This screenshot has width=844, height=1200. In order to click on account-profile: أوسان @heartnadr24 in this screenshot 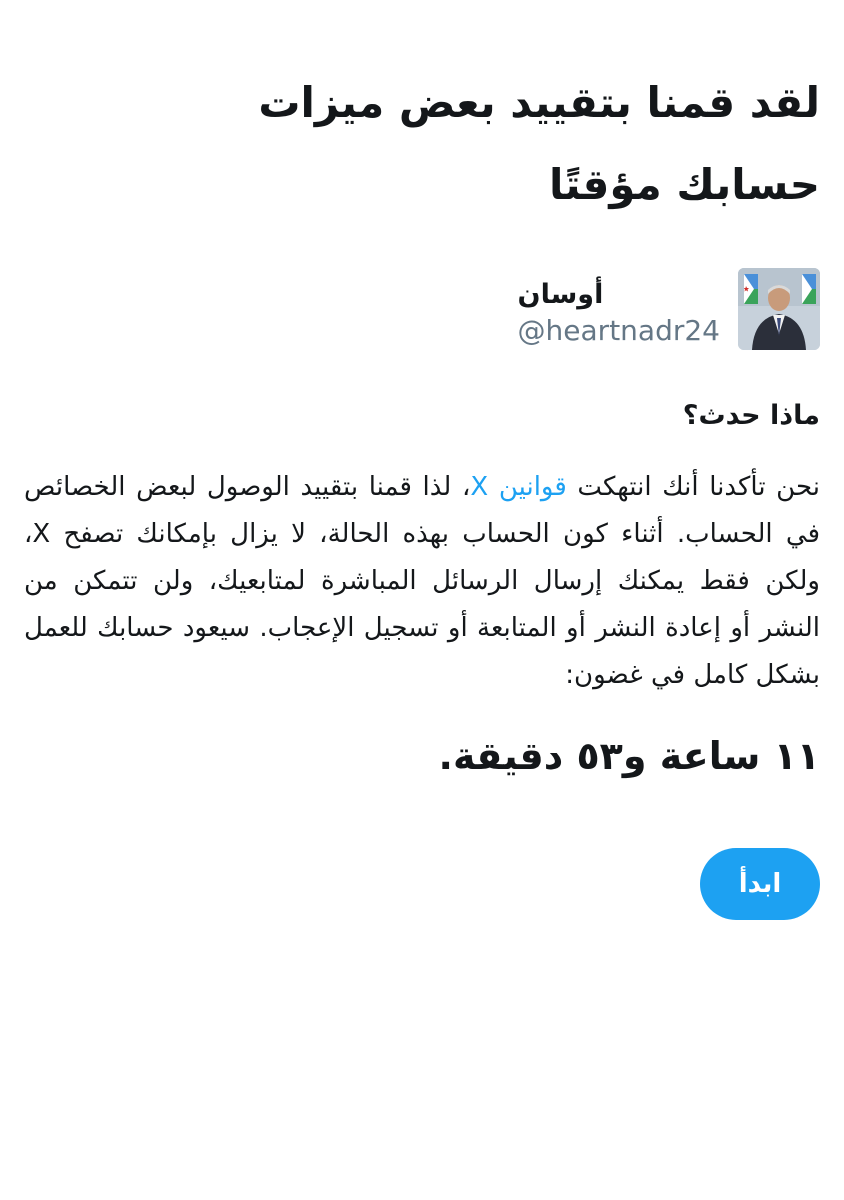, I will do `click(669, 309)`.